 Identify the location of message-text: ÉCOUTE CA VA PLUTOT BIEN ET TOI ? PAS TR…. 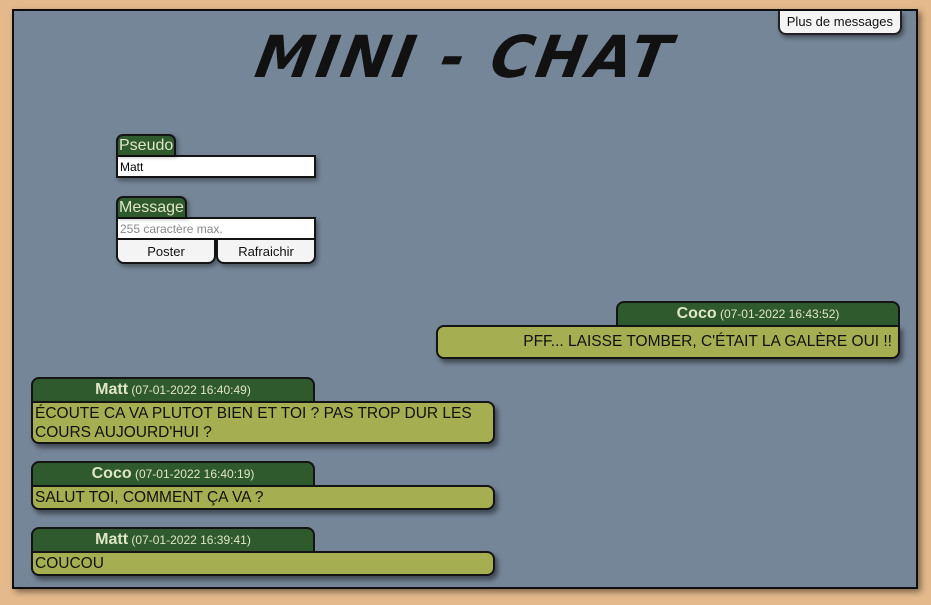
(263, 422).